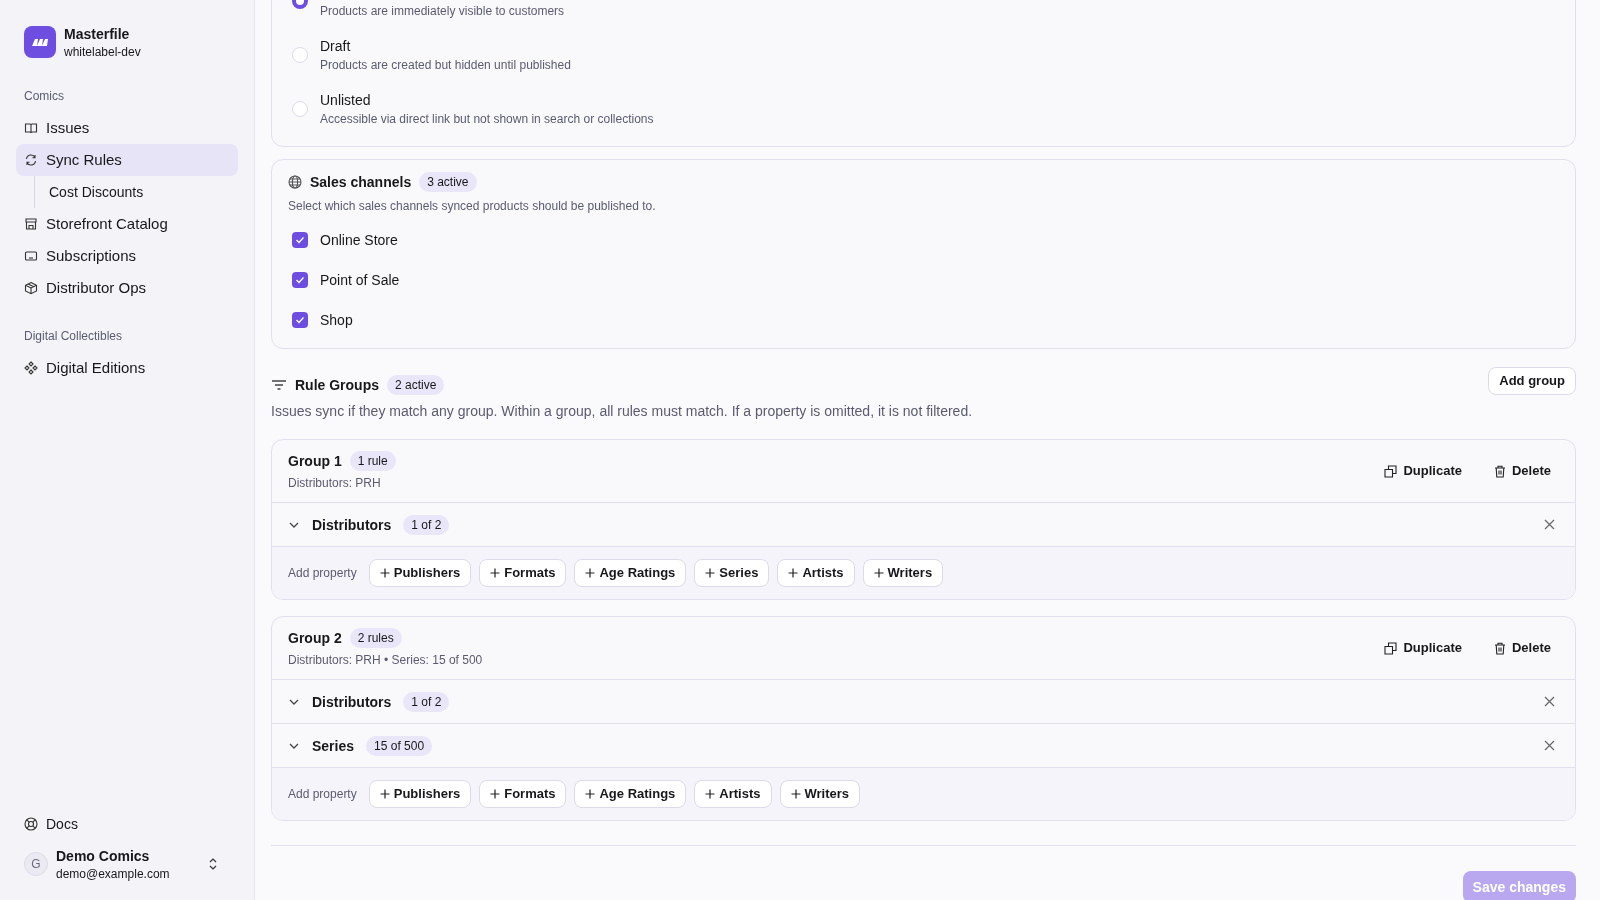 The width and height of the screenshot is (1600, 900). Describe the element at coordinates (360, 280) in the screenshot. I see `checkbox-label: Point of Sale` at that location.